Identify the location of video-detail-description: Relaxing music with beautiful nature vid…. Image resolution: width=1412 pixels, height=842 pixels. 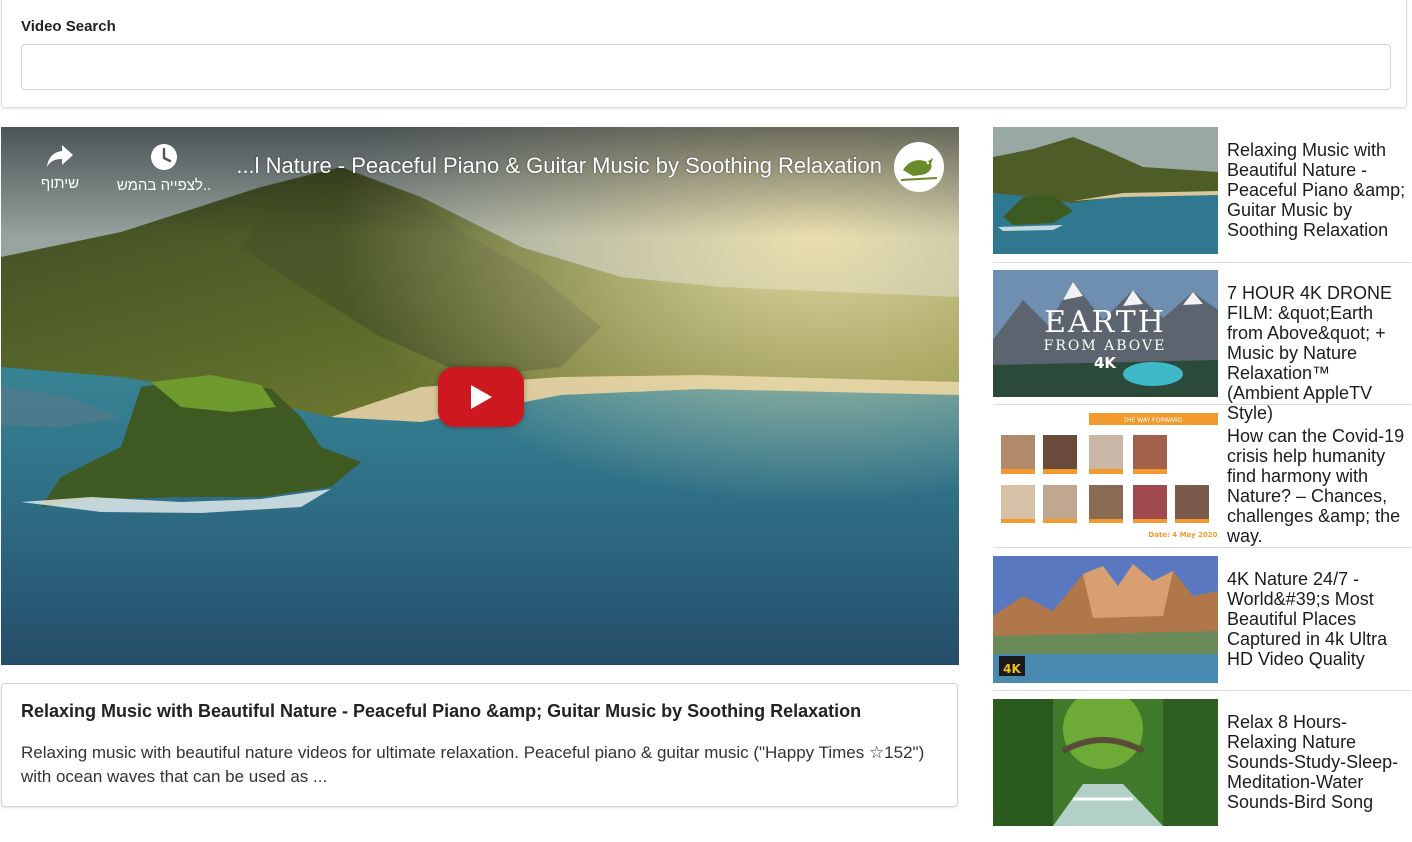
(473, 764).